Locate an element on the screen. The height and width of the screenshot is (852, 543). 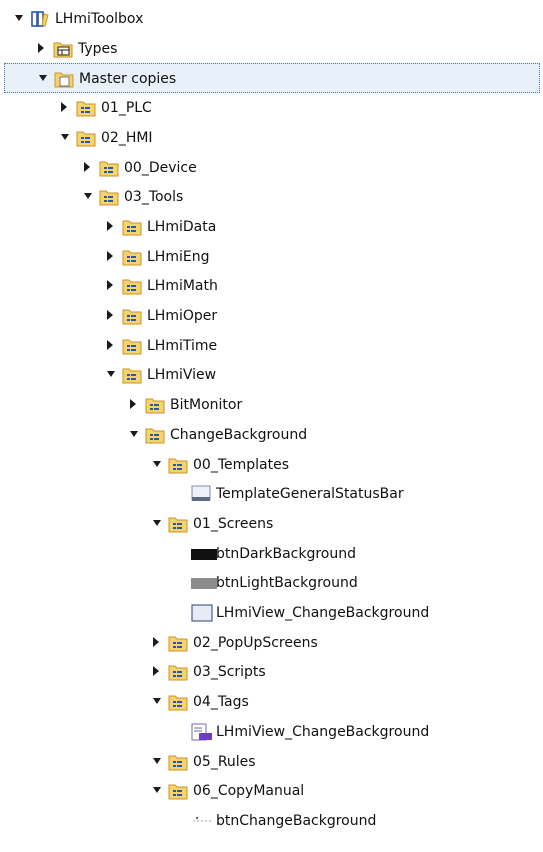
tree-item: TemplateGeneralStatusBar is located at coordinates (271, 494).